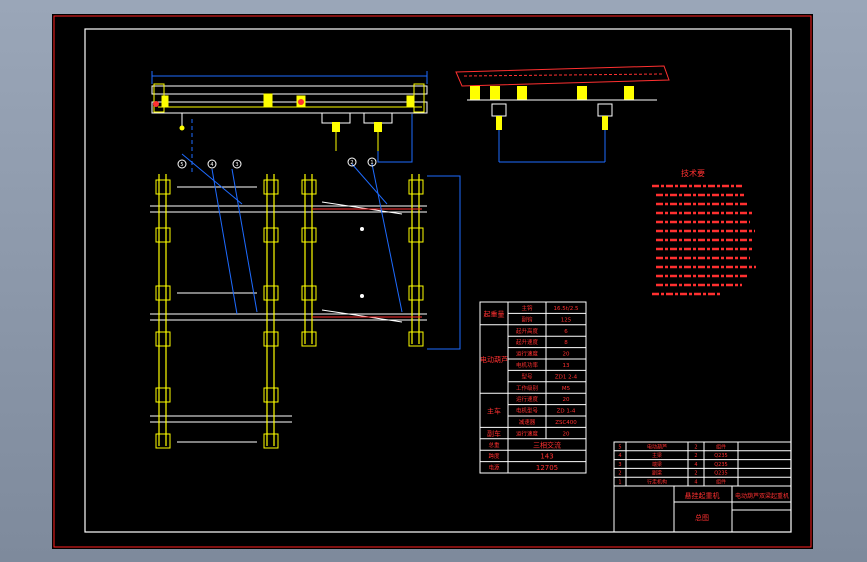 Image resolution: width=867 pixels, height=562 pixels. Describe the element at coordinates (566, 366) in the screenshot. I see `spec-value: 13` at that location.